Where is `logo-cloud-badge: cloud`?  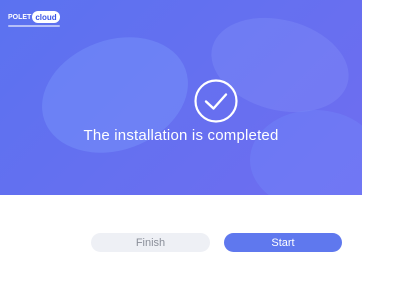 logo-cloud-badge: cloud is located at coordinates (46, 17).